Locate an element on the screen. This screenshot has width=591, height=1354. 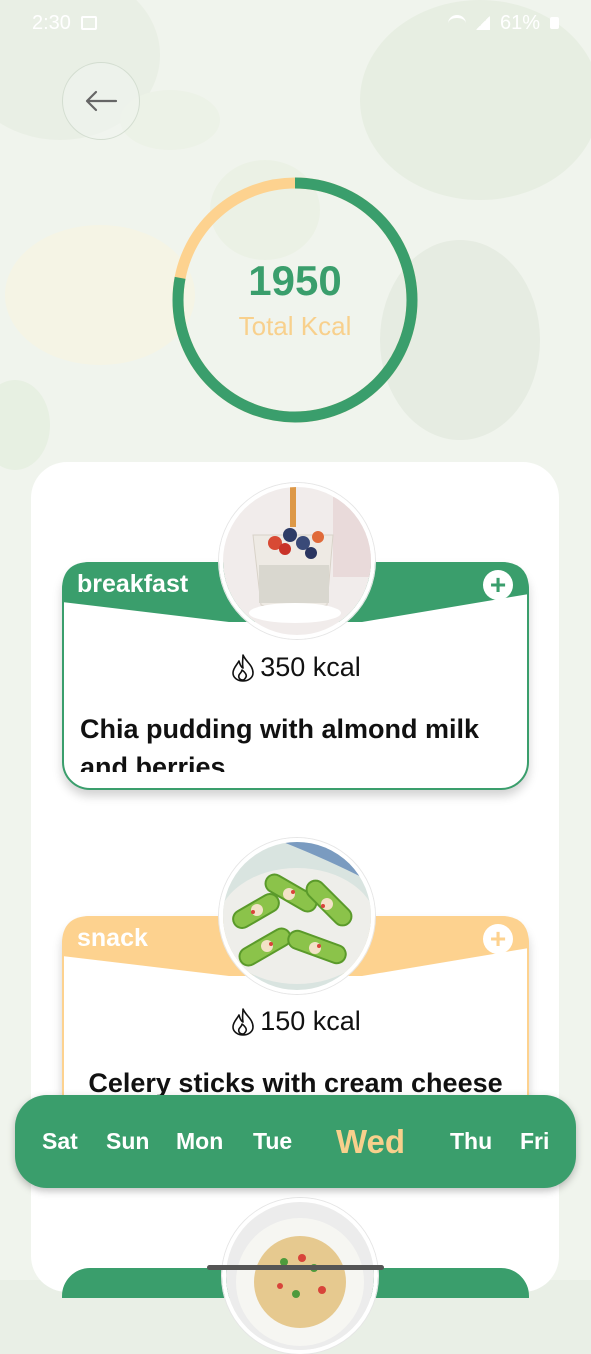
meal-category: snack is located at coordinates (112, 938).